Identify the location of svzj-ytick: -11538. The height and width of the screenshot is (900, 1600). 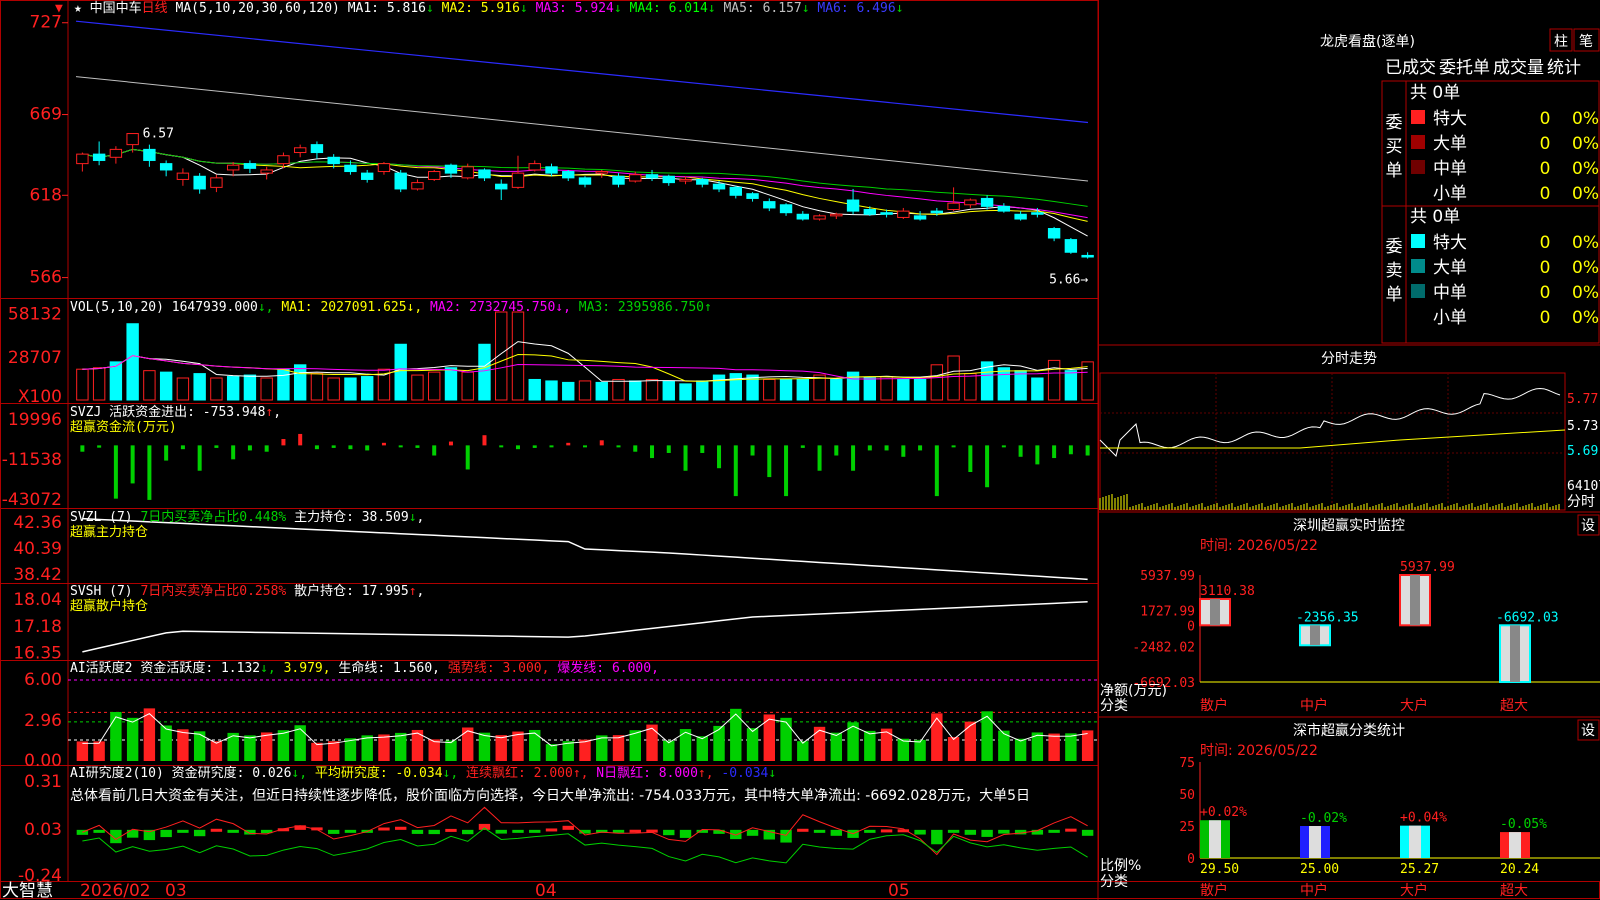
(32, 460).